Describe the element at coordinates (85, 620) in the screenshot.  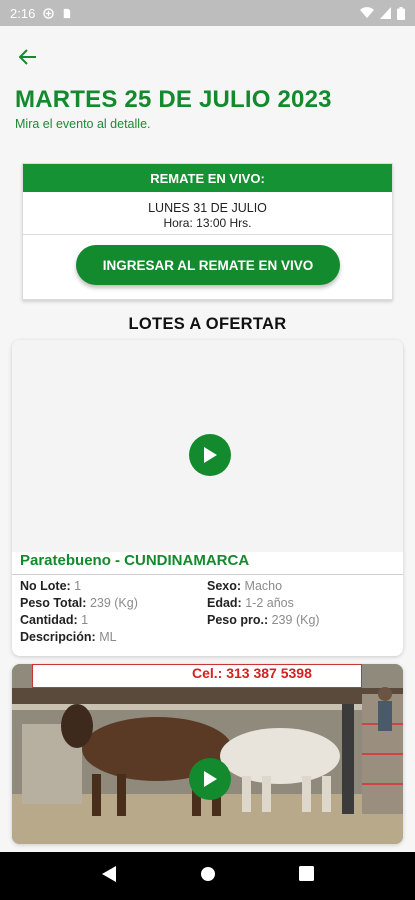
I see `quantity-value: 1` at that location.